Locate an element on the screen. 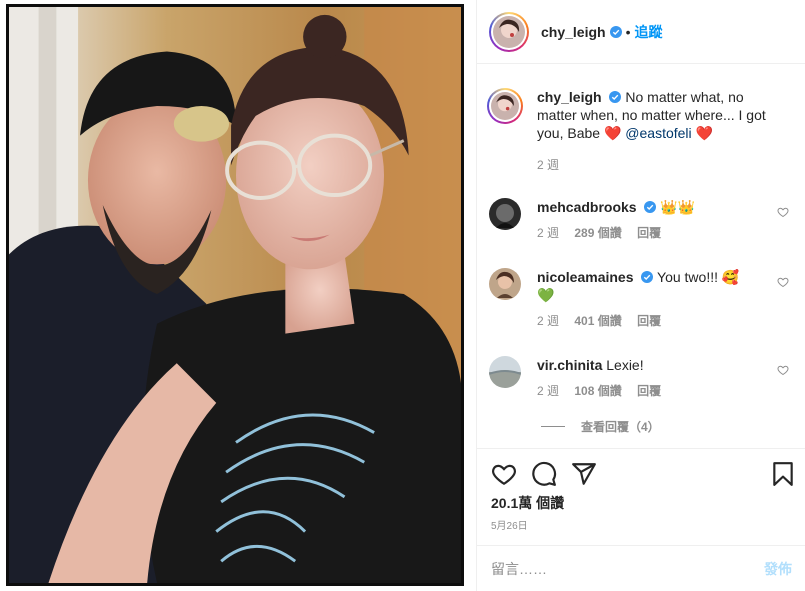 Image resolution: width=805 pixels, height=591 pixels. comment-icon is located at coordinates (544, 474).